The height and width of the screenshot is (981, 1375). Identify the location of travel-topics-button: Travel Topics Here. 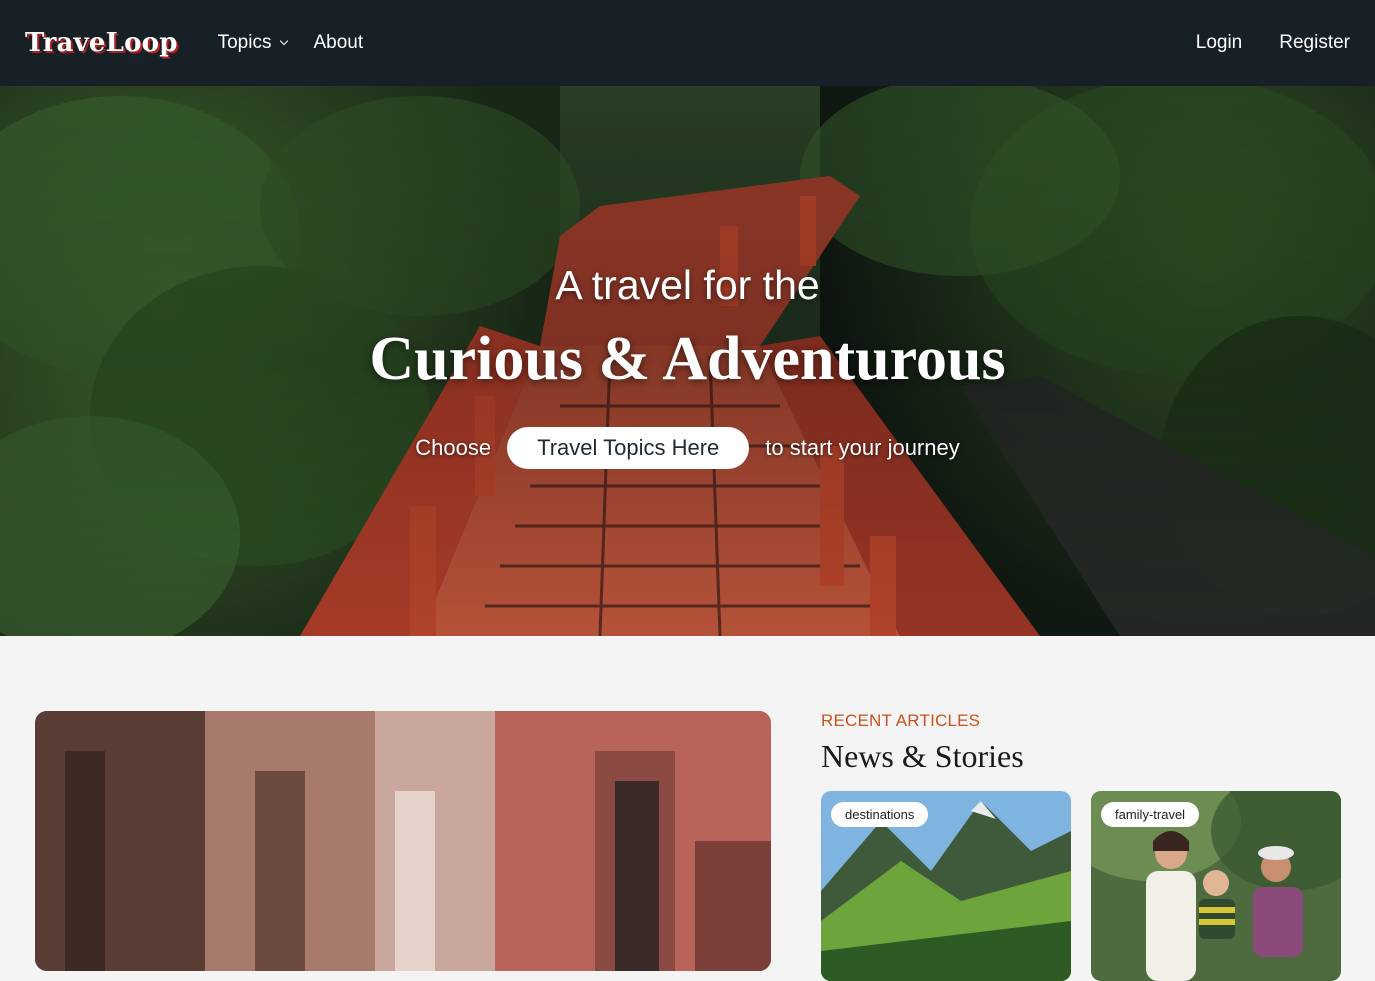
(628, 448).